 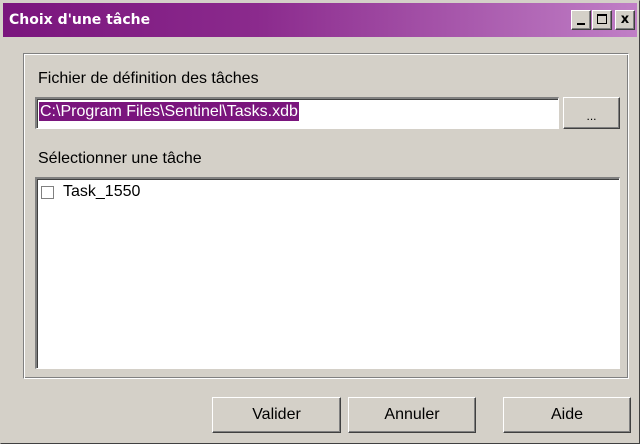 What do you see at coordinates (412, 415) in the screenshot?
I see `annuler-button: Annuler` at bounding box center [412, 415].